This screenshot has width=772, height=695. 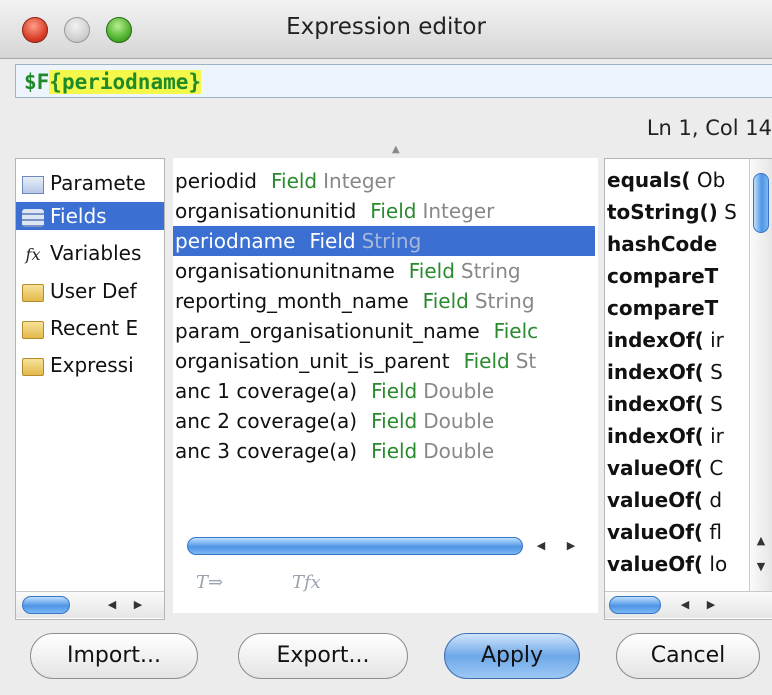 I want to click on add-field-icon: T⇒, so click(x=209, y=582).